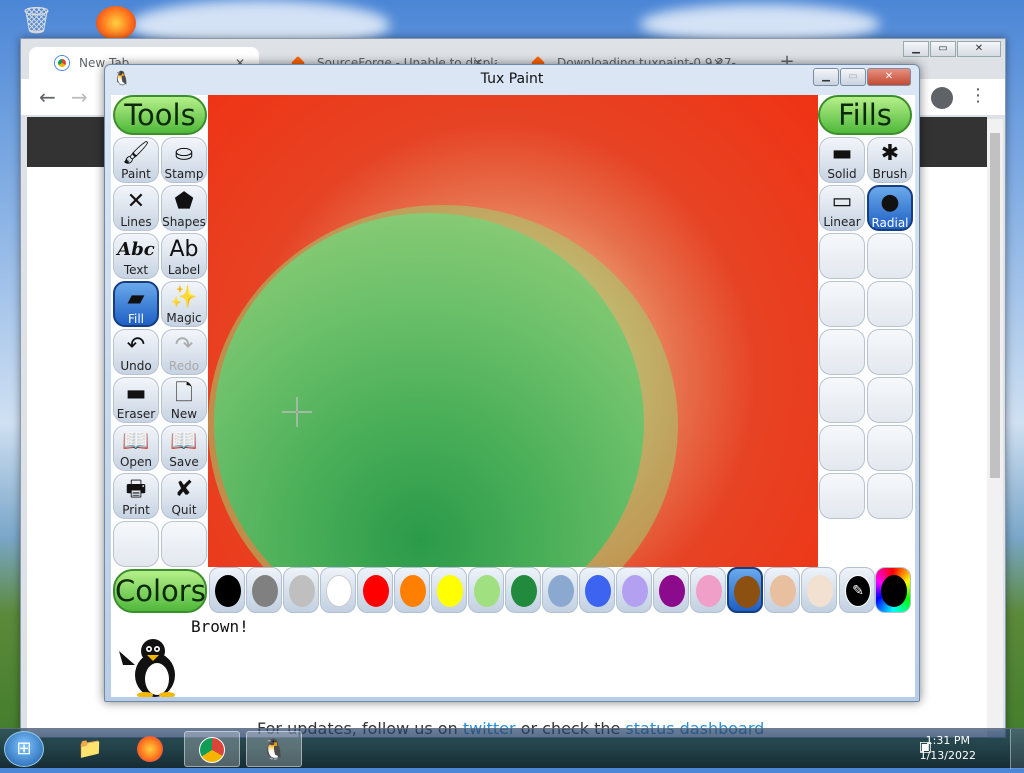 This screenshot has height=773, width=1024. I want to click on tools-header: Tools, so click(160, 115).